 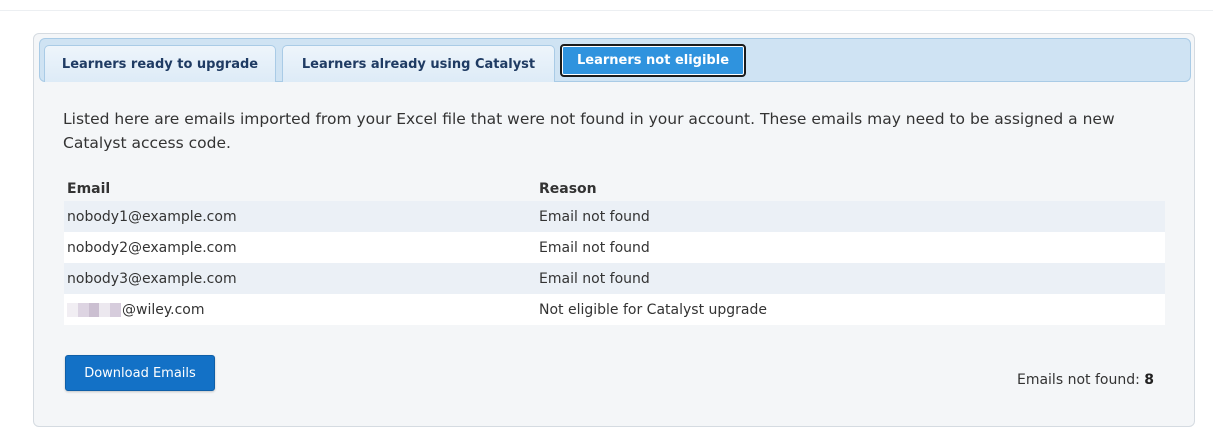 What do you see at coordinates (301, 310) in the screenshot?
I see `email-cell: @wiley.com` at bounding box center [301, 310].